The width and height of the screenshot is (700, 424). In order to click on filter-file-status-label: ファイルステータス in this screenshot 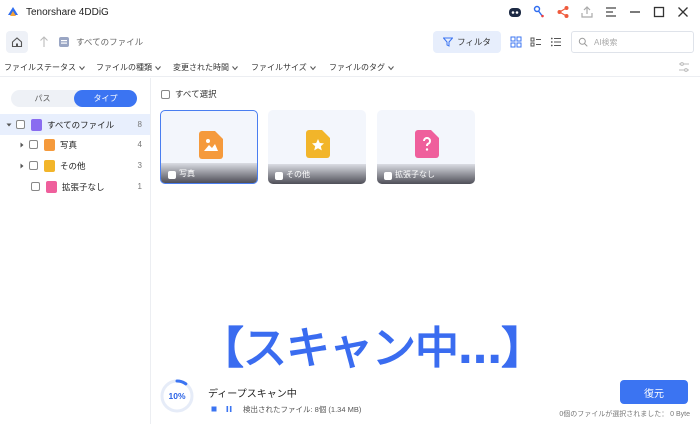, I will do `click(40, 67)`.